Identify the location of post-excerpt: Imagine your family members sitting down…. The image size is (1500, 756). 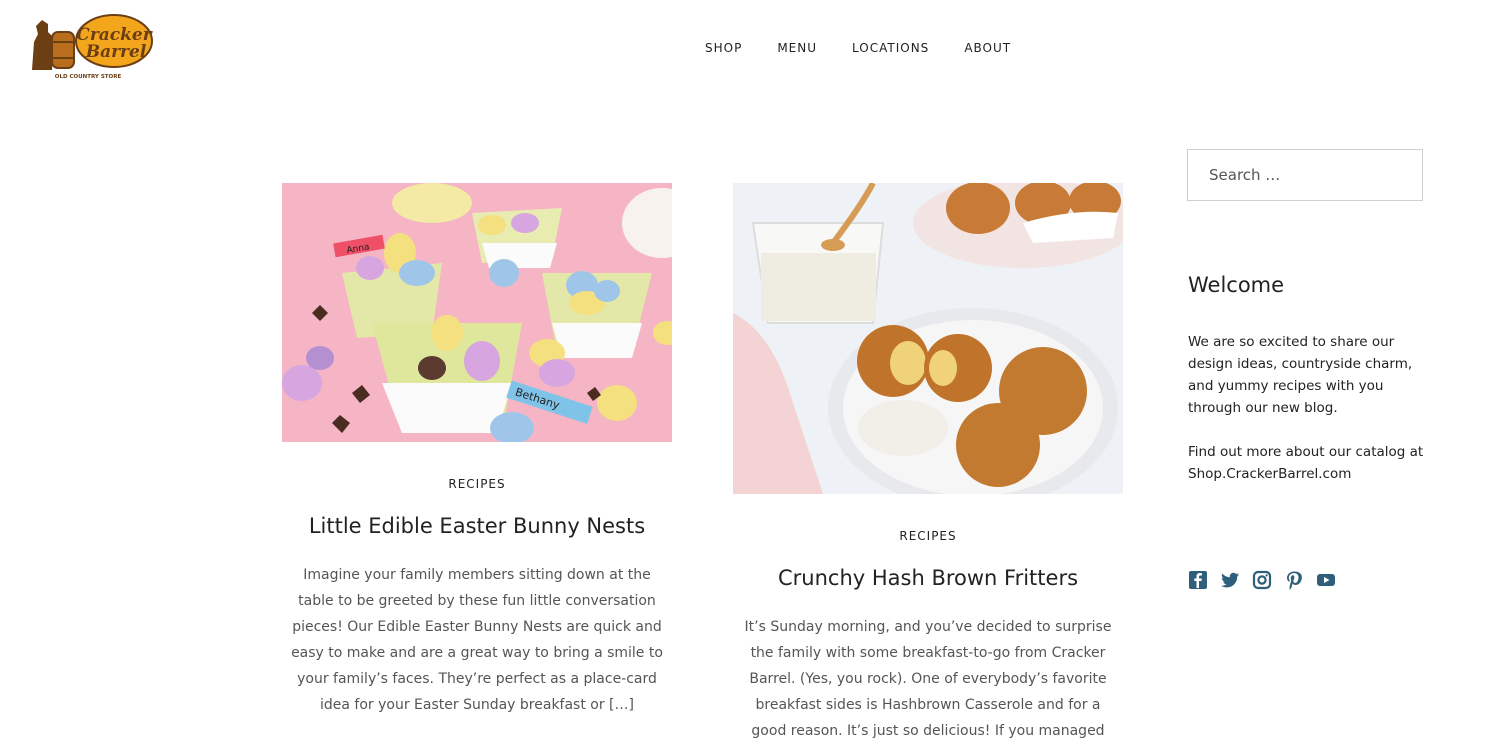
(477, 640).